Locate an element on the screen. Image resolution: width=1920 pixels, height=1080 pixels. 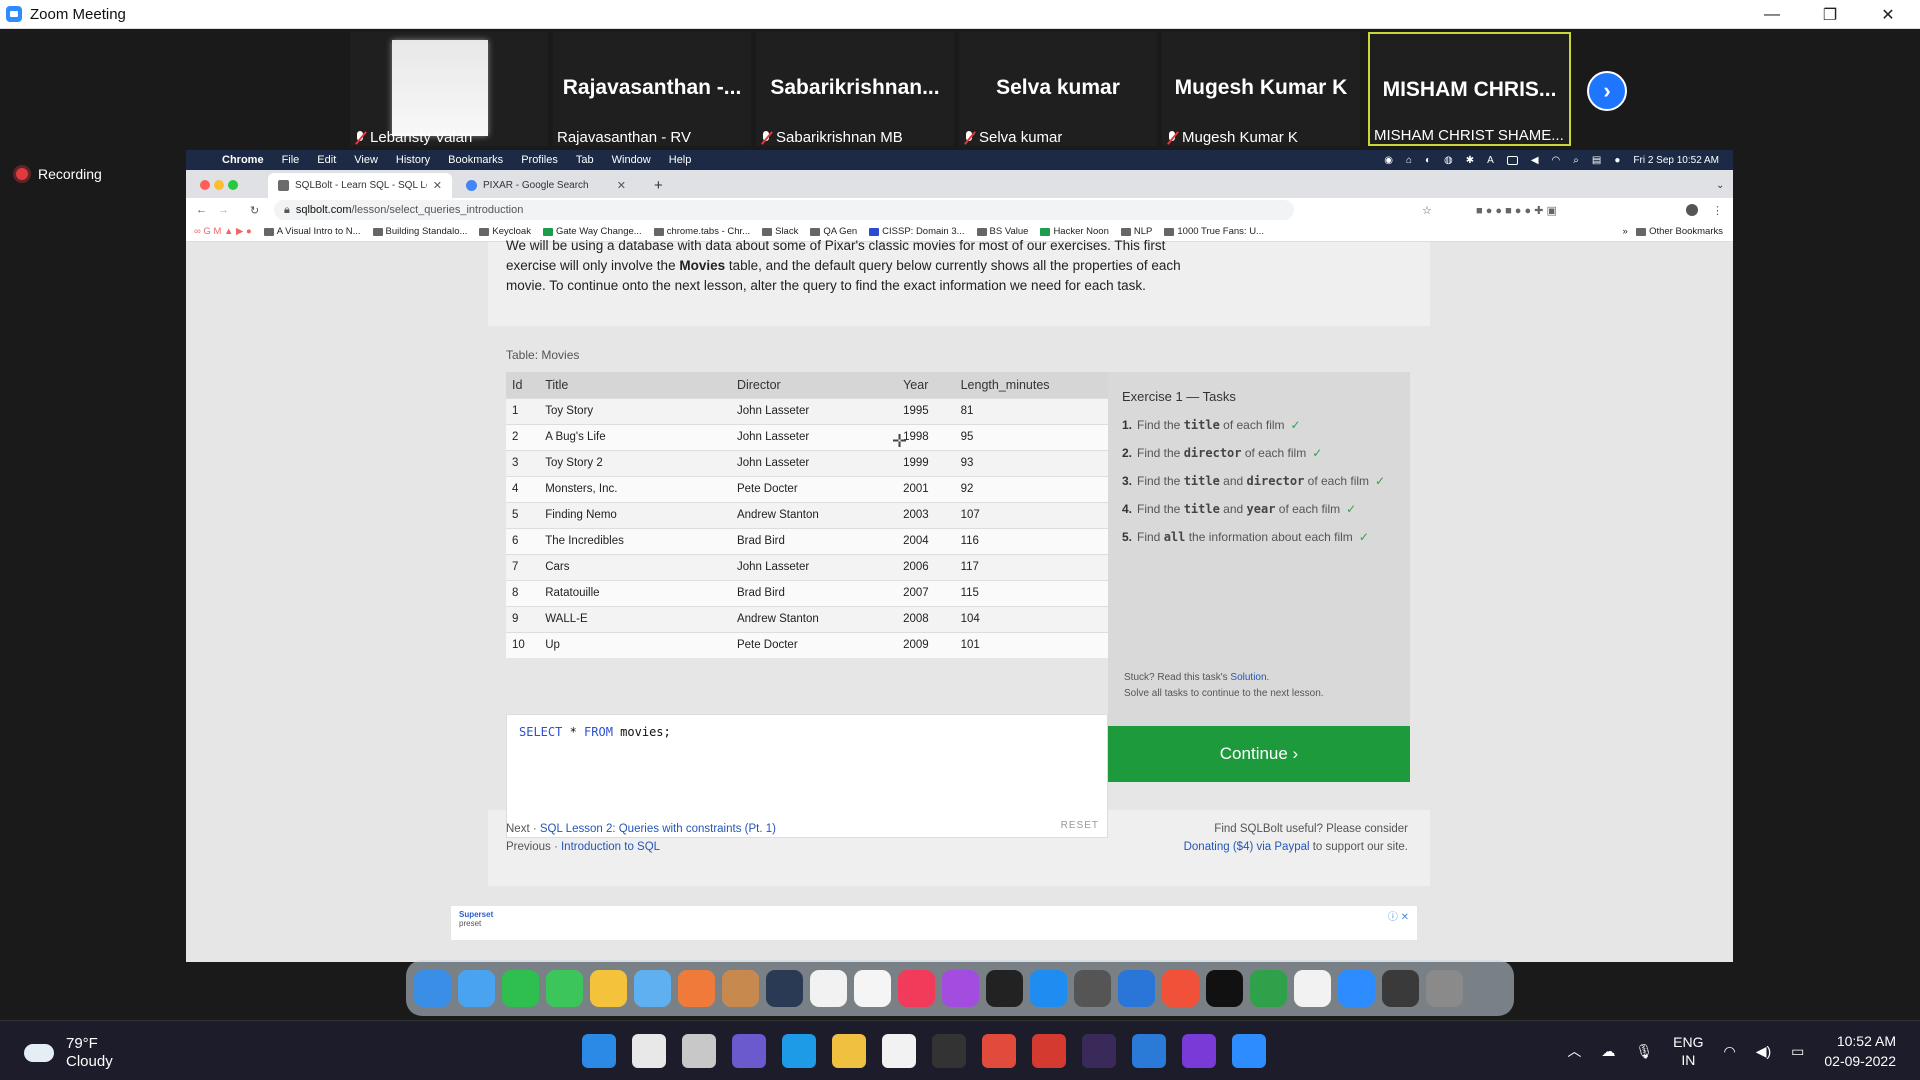
status-icon: ◐ is located at coordinates (1428, 160).